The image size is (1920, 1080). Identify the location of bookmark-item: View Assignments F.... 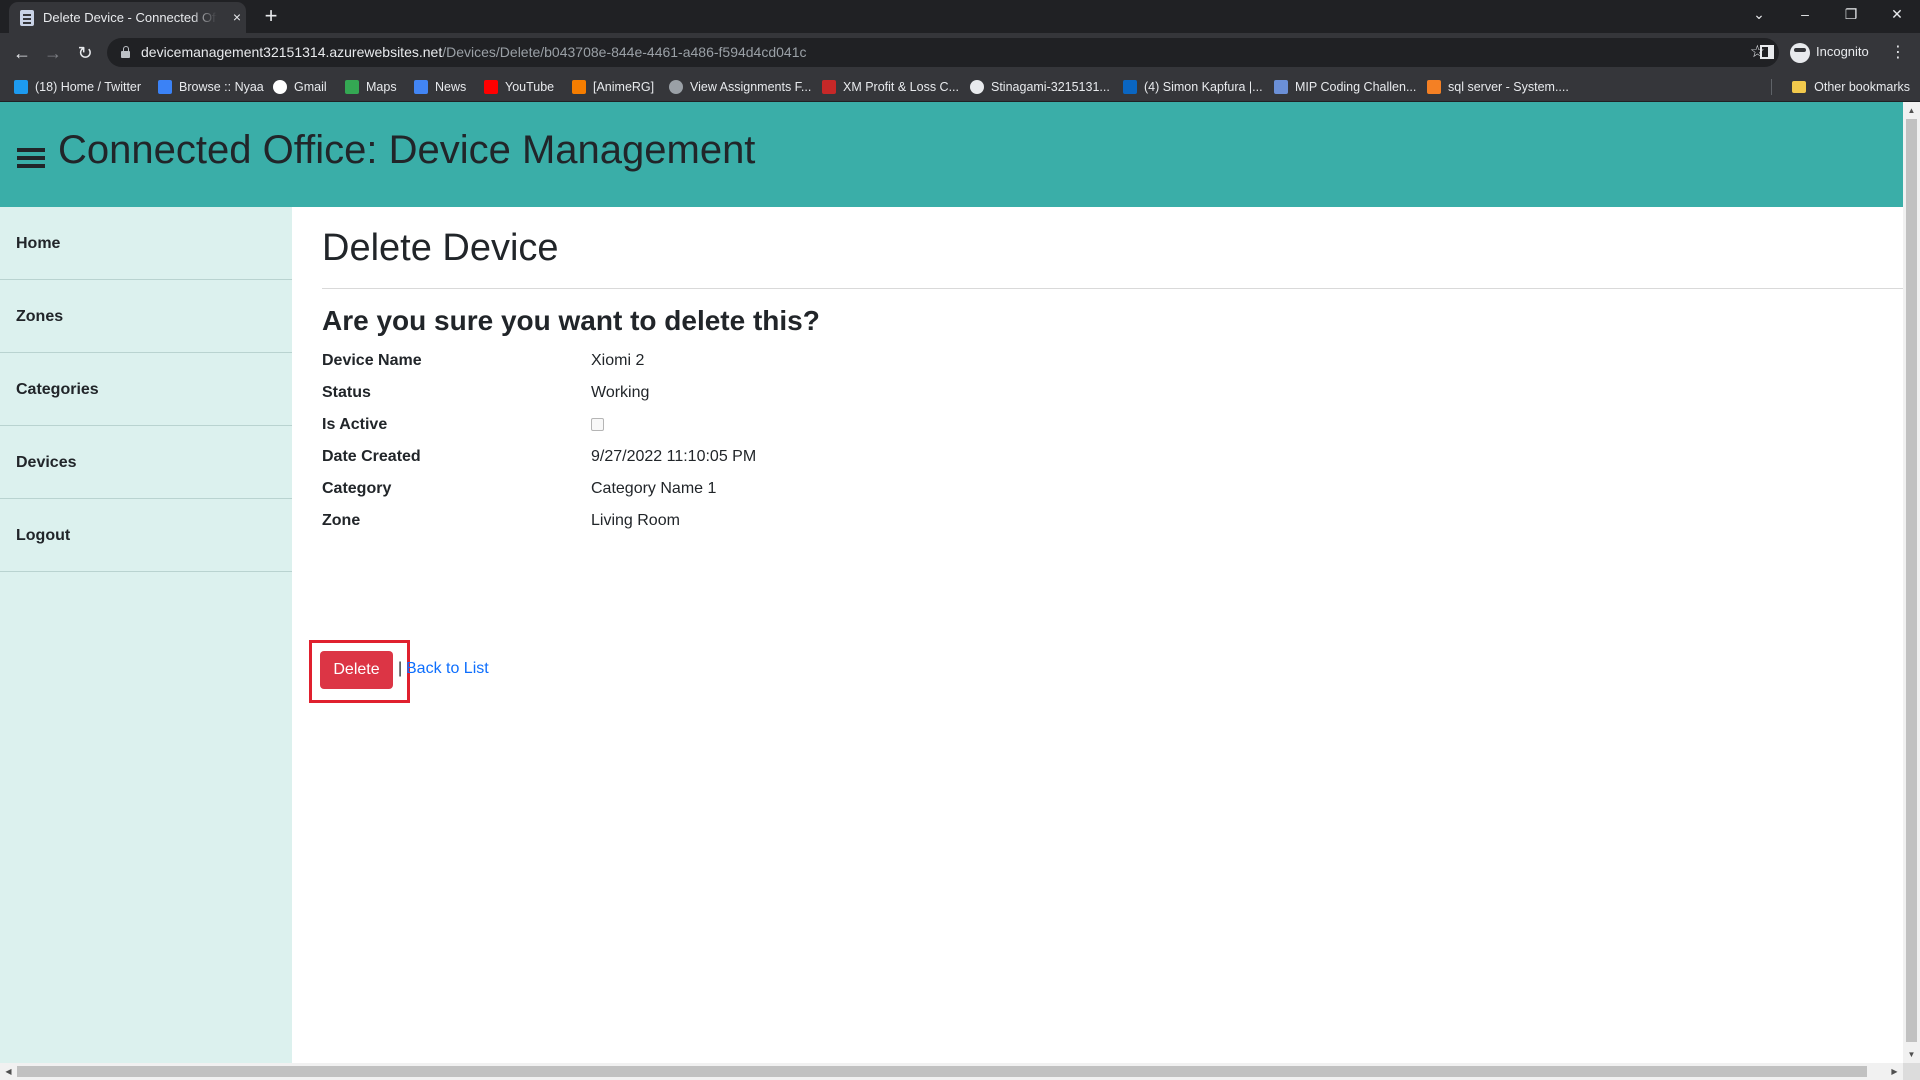
(740, 87).